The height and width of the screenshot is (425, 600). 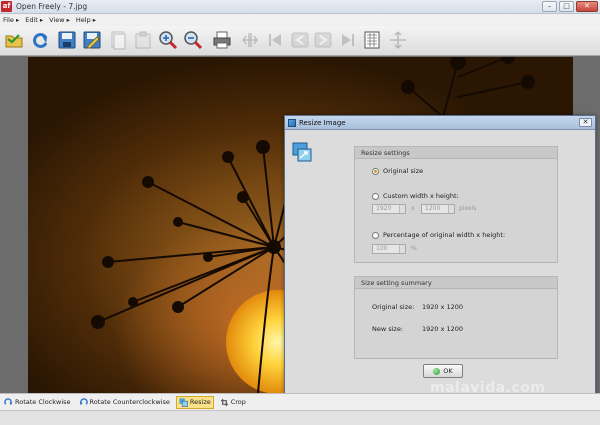 I want to click on custom-size-option: Custom width x height:, so click(x=415, y=196).